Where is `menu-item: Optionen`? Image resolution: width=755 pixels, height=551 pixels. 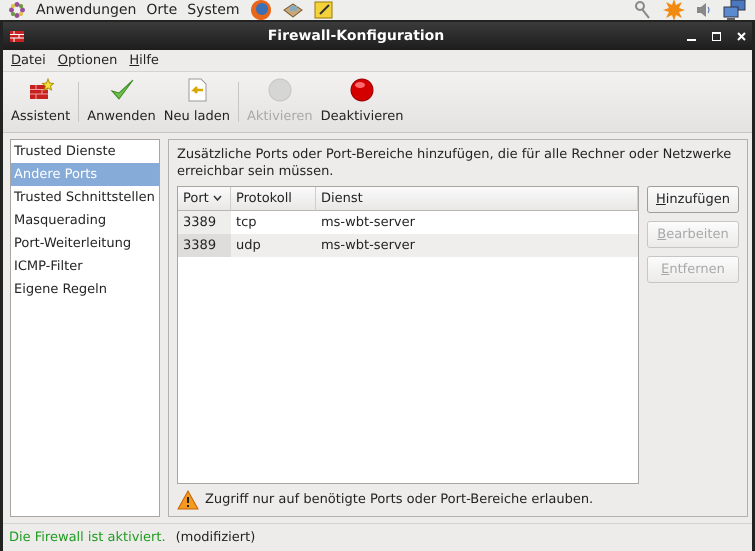
menu-item: Optionen is located at coordinates (88, 60).